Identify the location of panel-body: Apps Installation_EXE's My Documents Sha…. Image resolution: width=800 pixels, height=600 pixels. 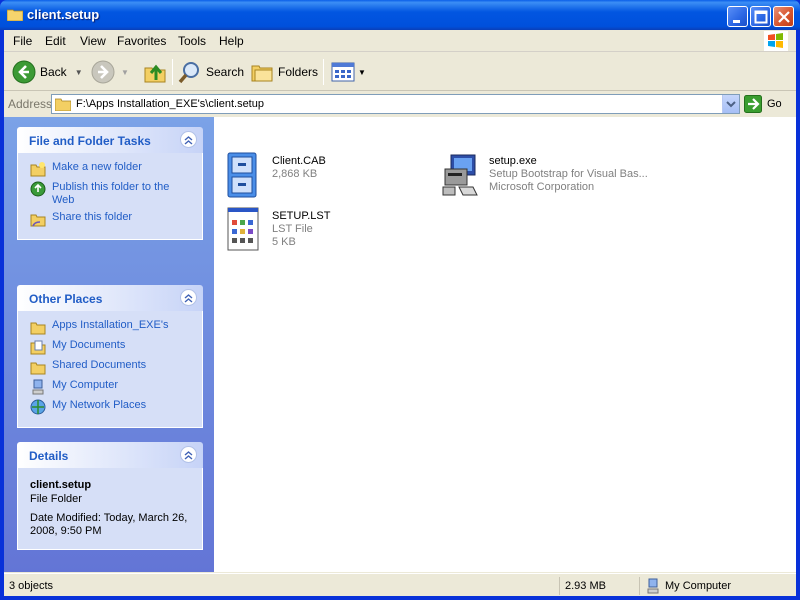
(110, 369).